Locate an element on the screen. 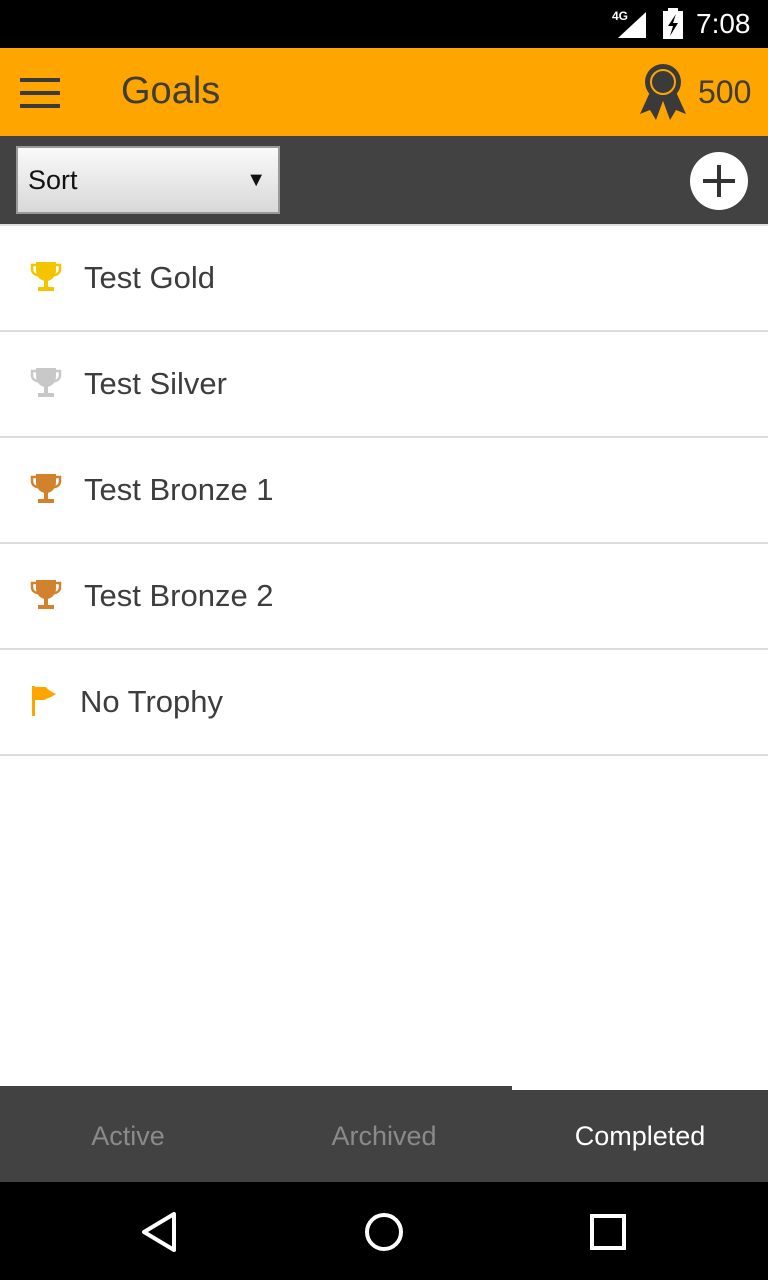  recents-icon is located at coordinates (608, 1232).